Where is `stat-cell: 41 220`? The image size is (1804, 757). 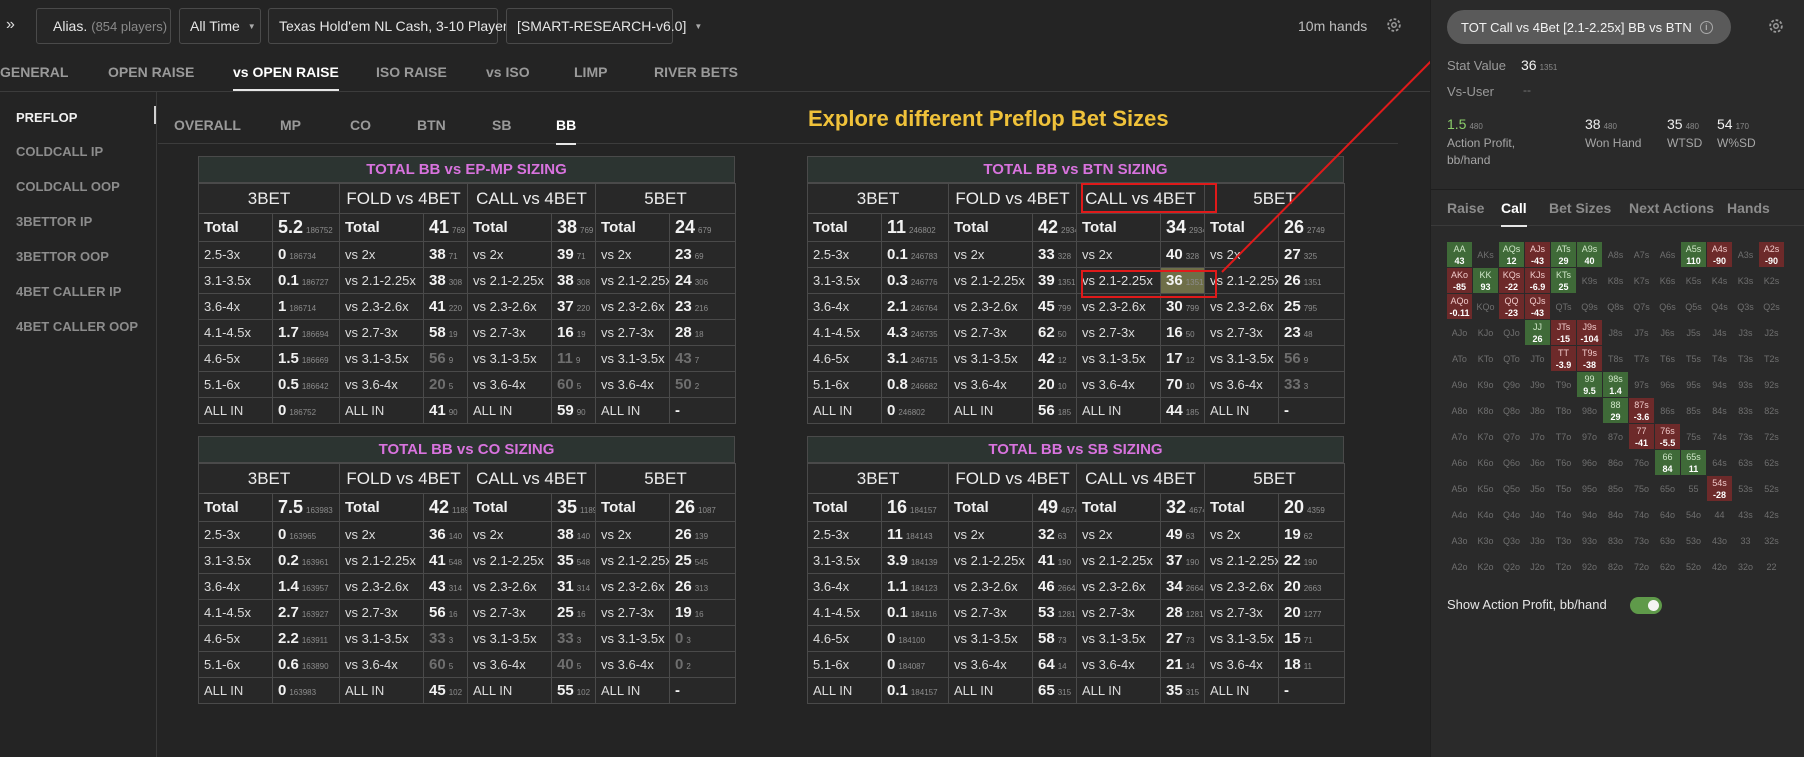 stat-cell: 41 220 is located at coordinates (445, 306).